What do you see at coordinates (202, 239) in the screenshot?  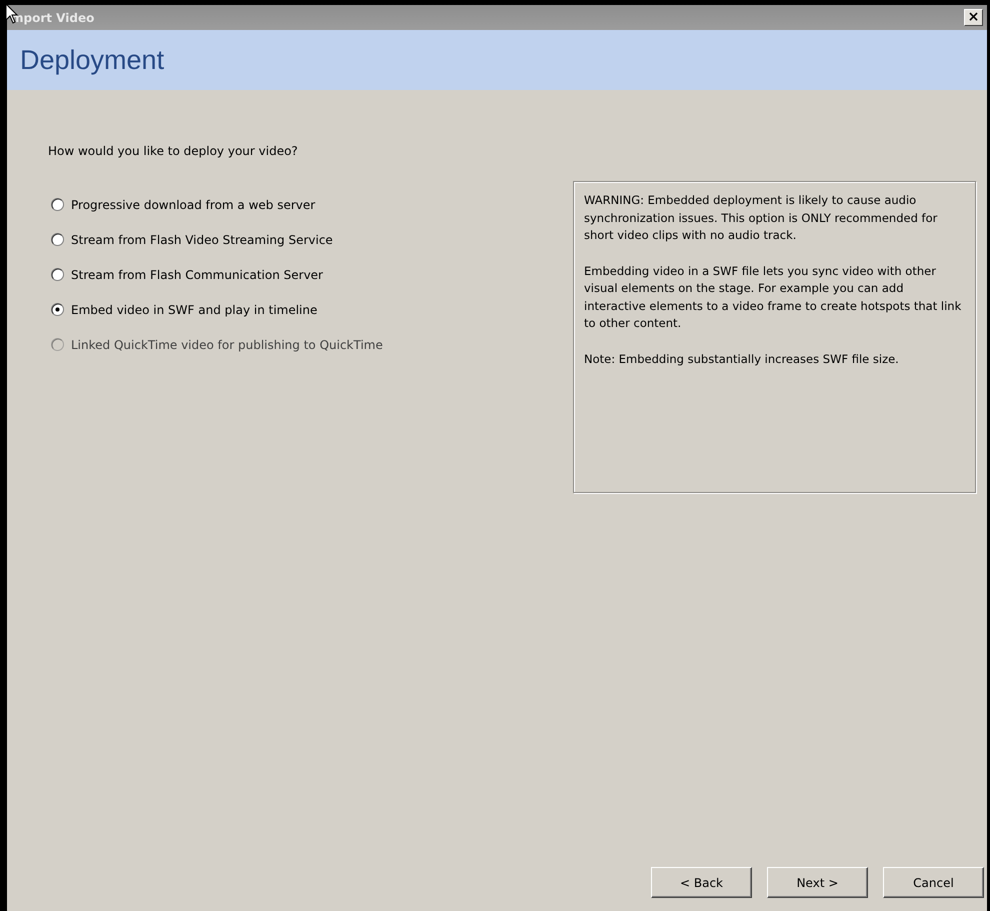 I see `option-label: Stream from Flash Video Streaming Service` at bounding box center [202, 239].